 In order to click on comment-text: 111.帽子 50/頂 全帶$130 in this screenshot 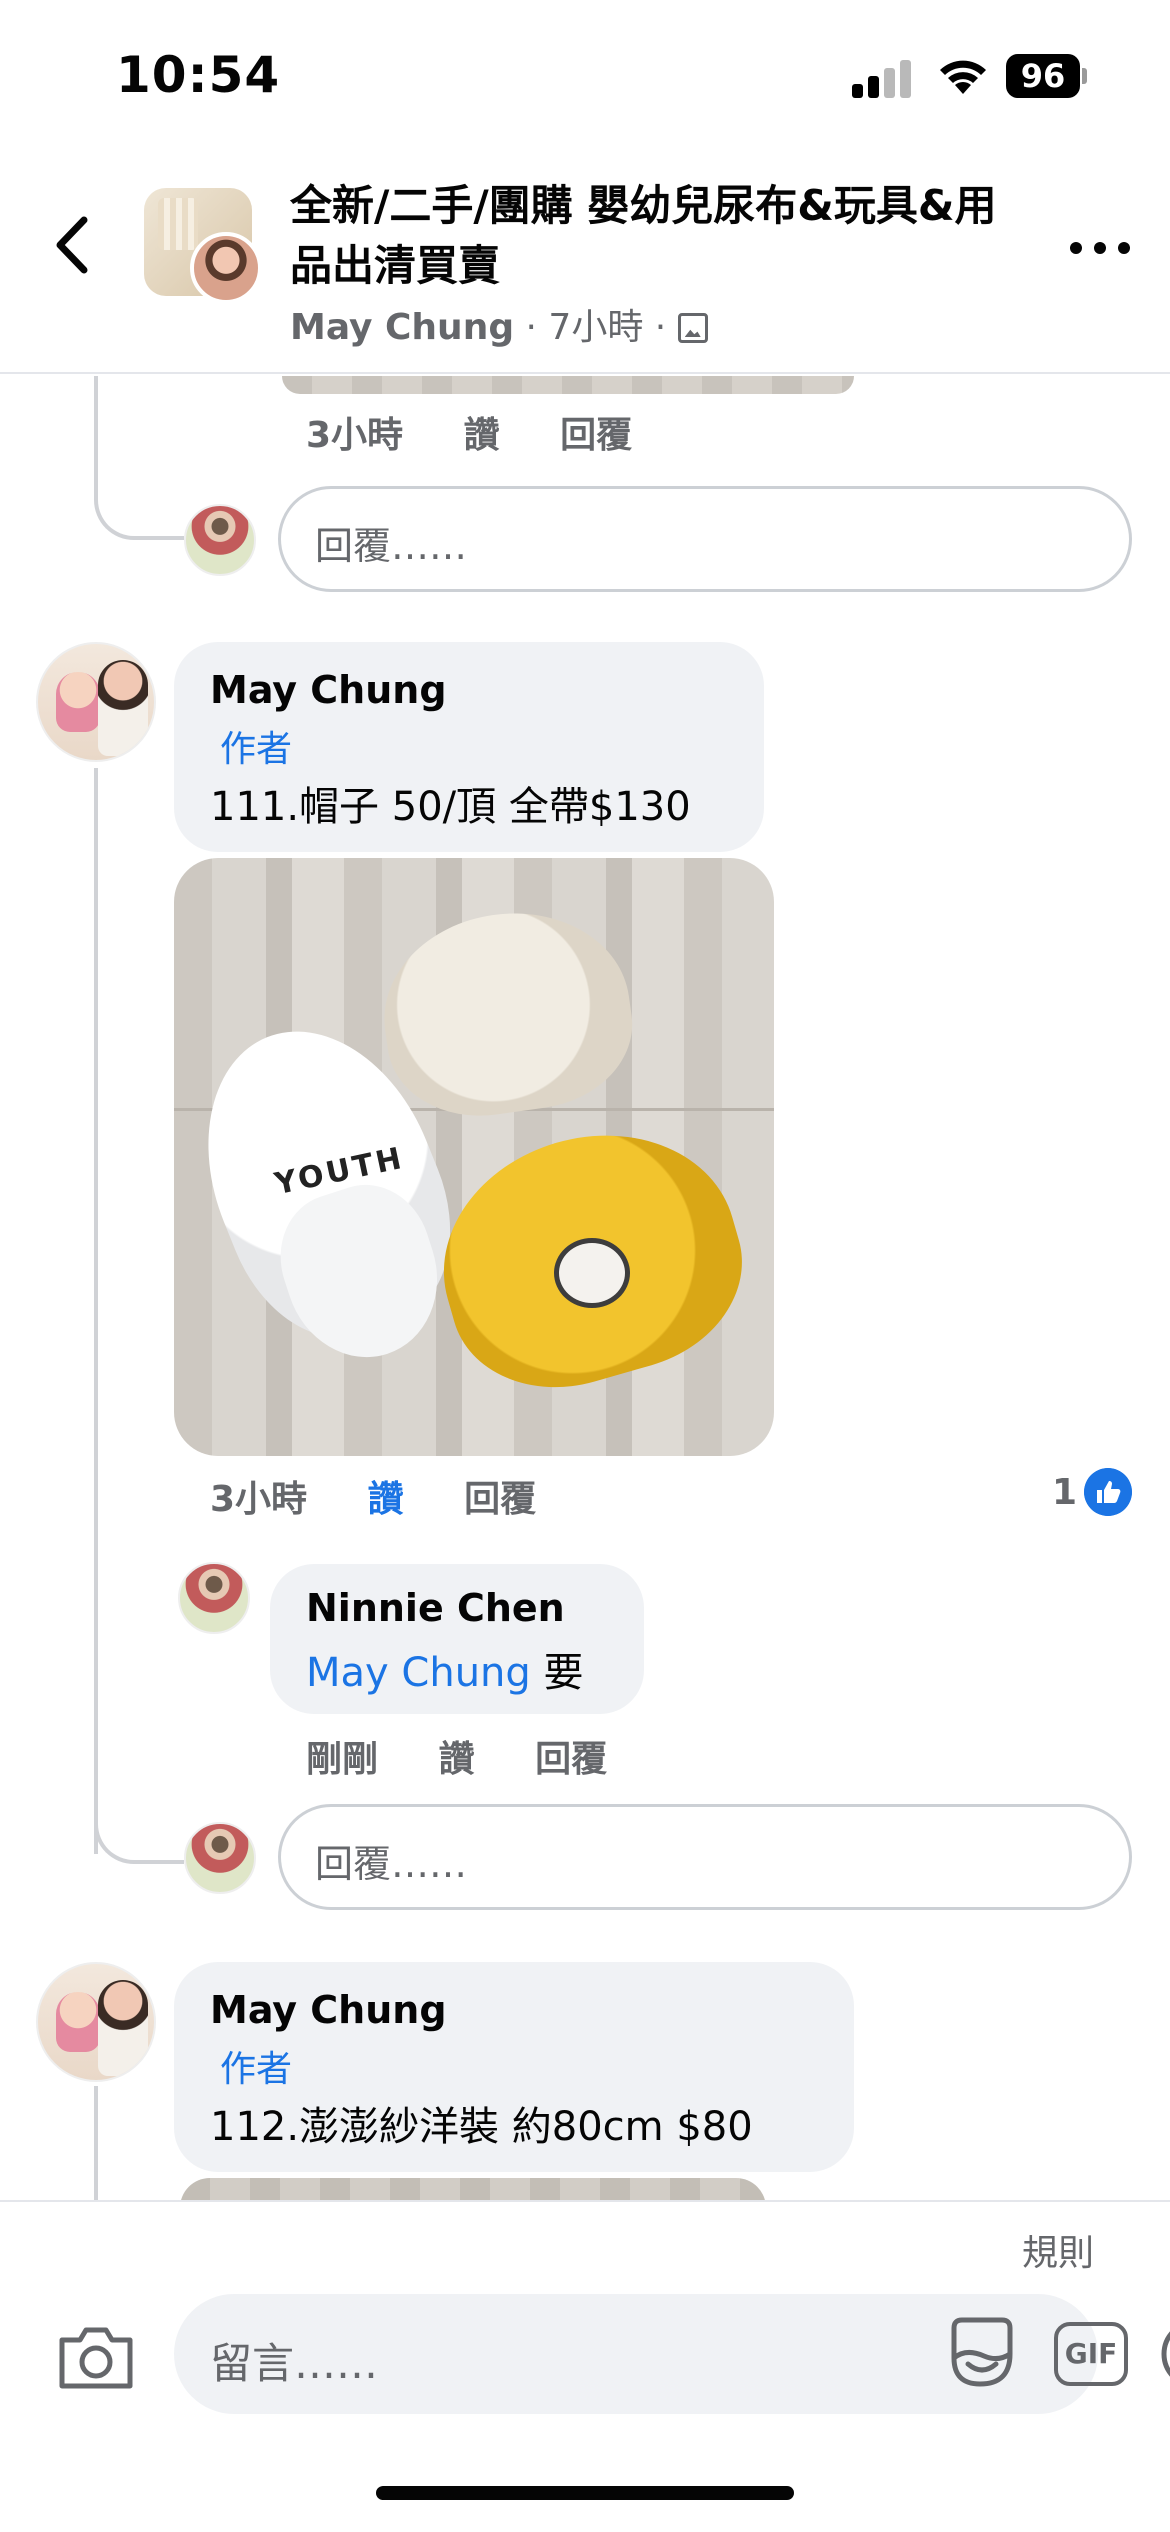, I will do `click(450, 807)`.